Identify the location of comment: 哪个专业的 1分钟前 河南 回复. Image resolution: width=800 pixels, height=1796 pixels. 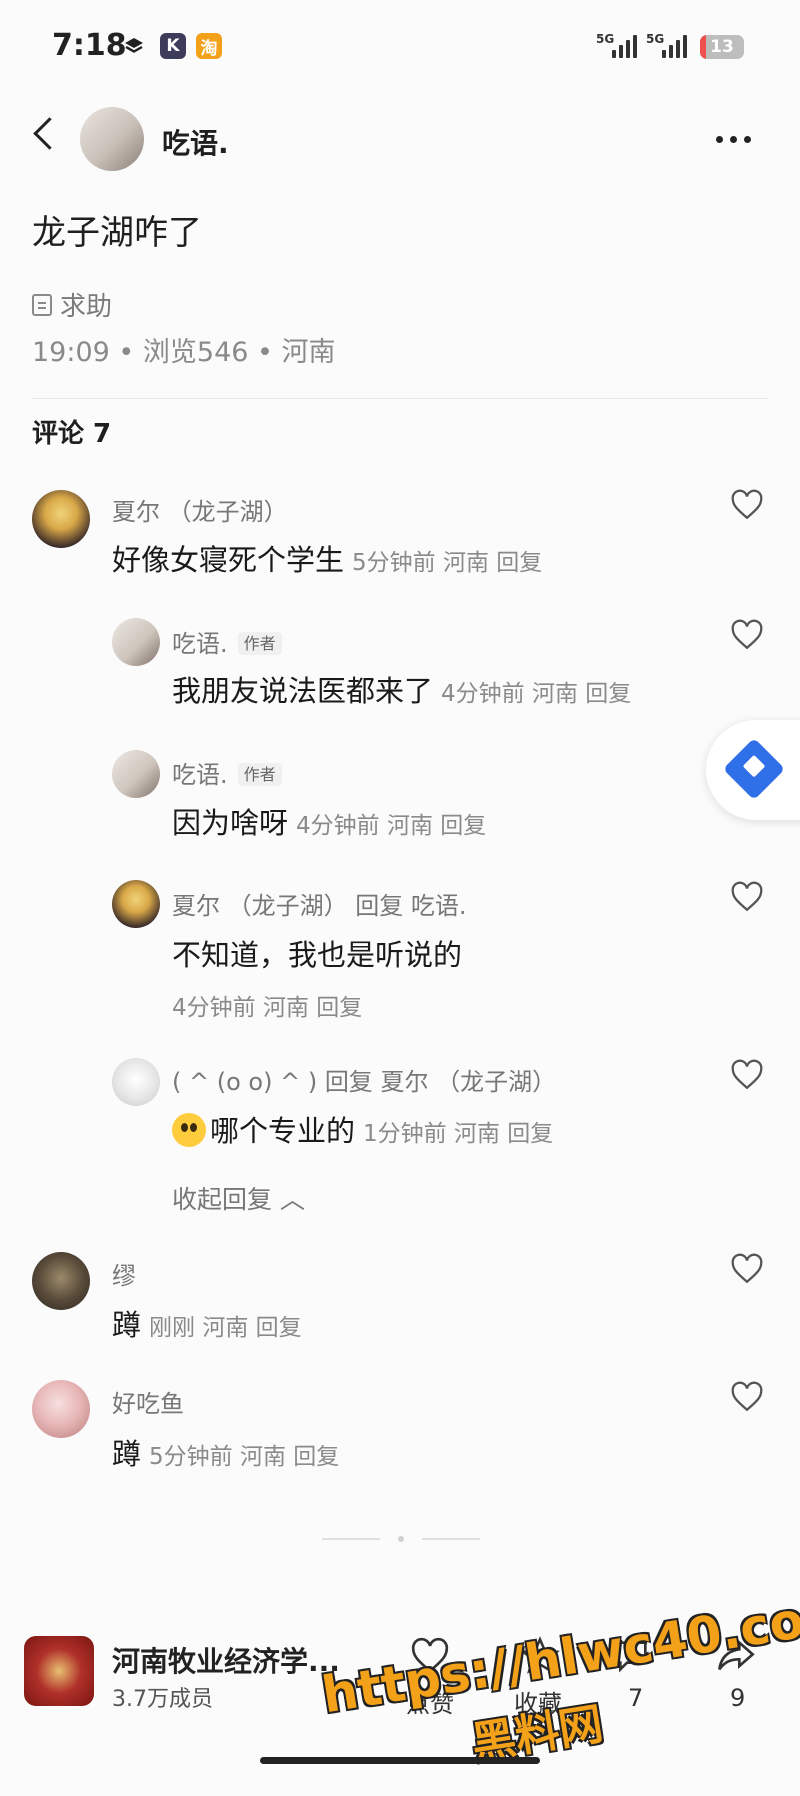
(362, 1129).